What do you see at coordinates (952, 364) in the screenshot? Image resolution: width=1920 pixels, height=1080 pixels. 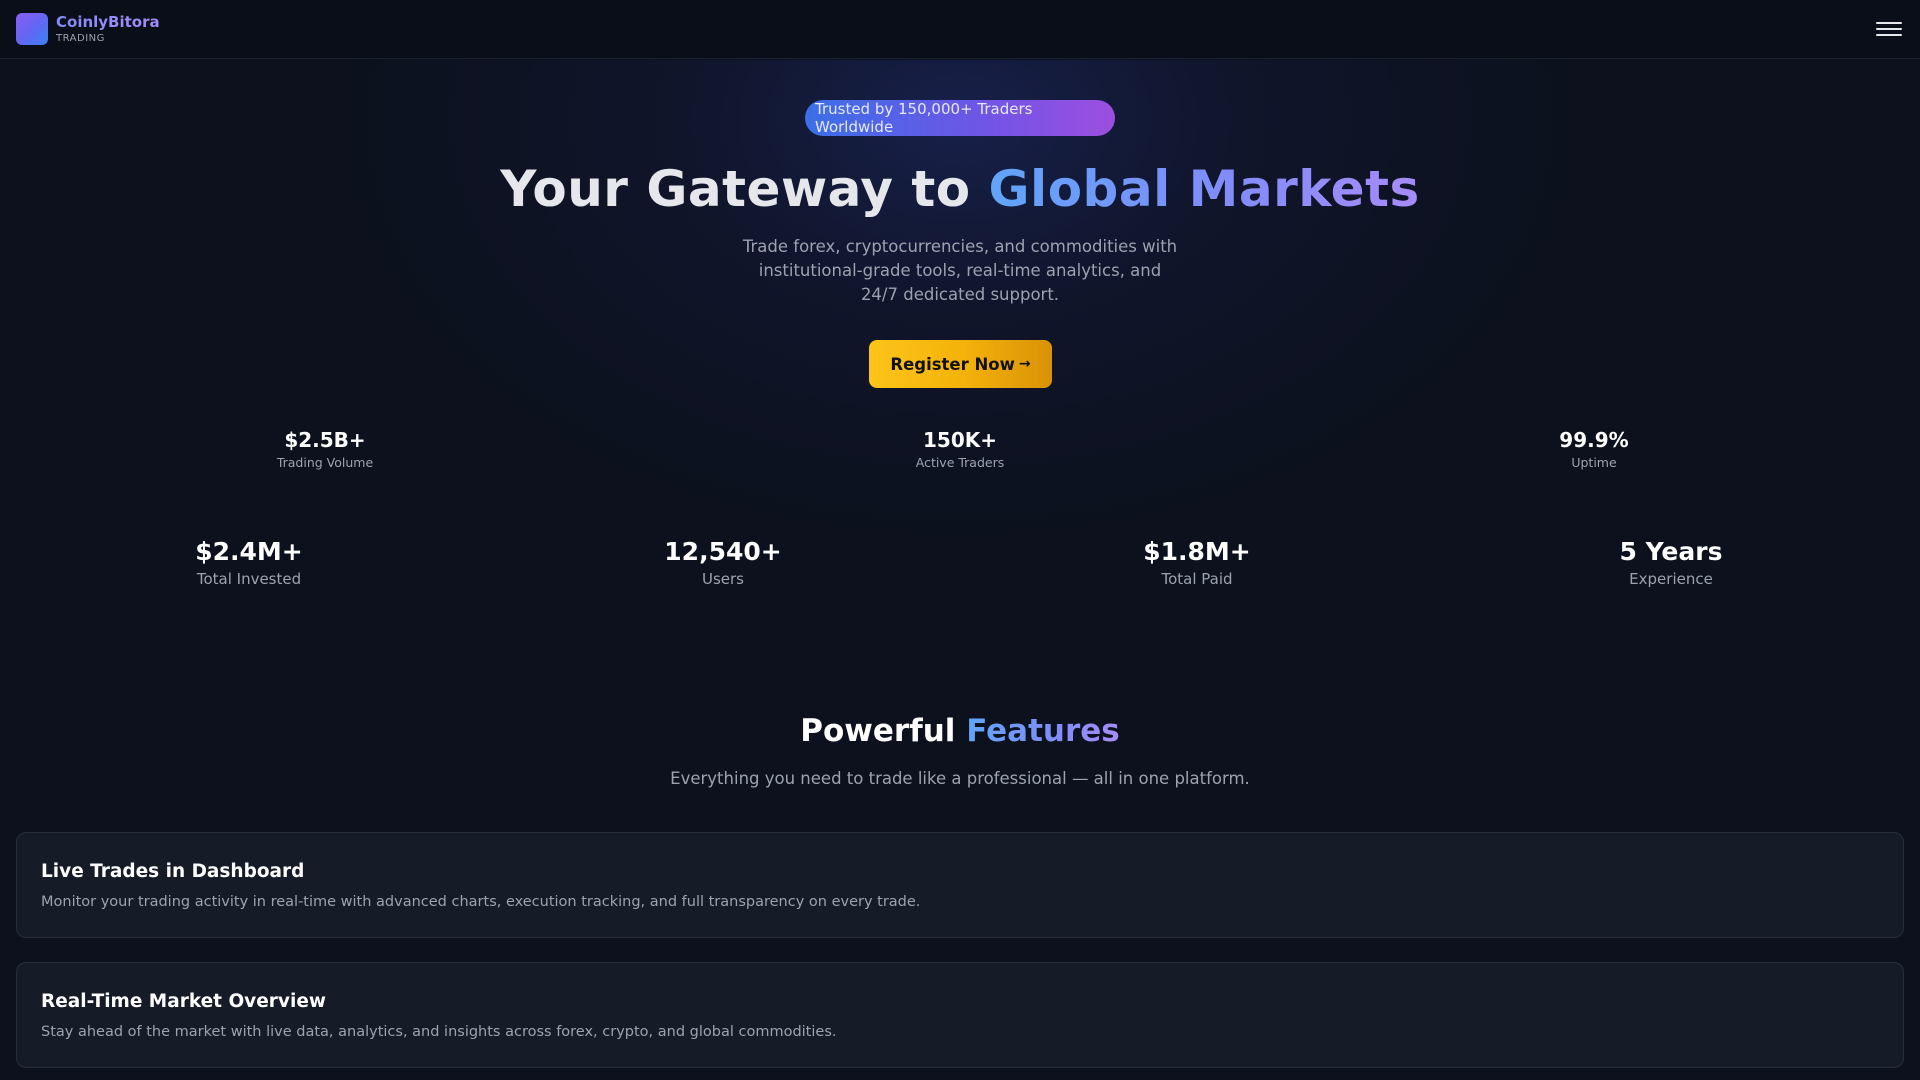 I see `register-now-label: Register Now` at bounding box center [952, 364].